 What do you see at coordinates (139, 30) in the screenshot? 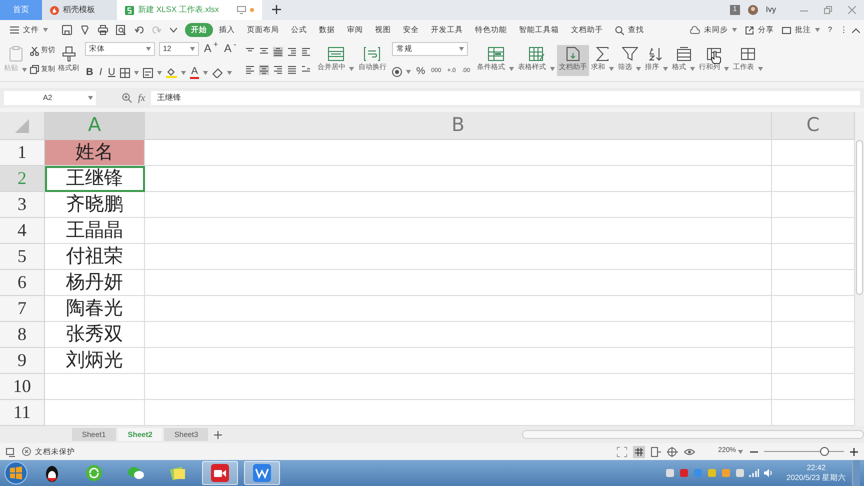
I see `undo-icon` at bounding box center [139, 30].